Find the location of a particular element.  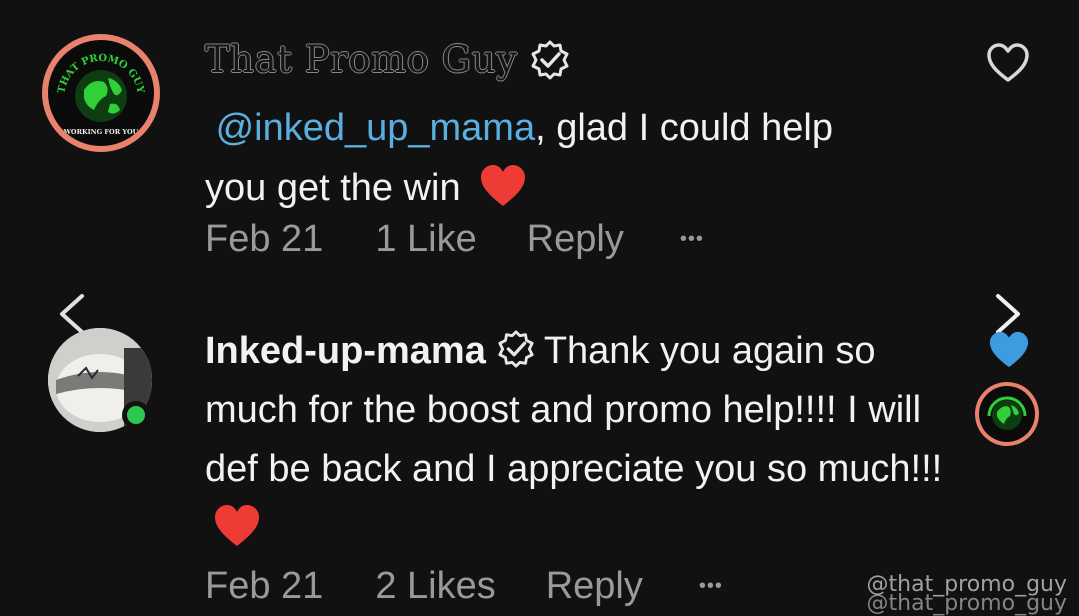

avatar-that-promo-guy: THAT PROMO GUY WORKING FOR YOU is located at coordinates (101, 93).